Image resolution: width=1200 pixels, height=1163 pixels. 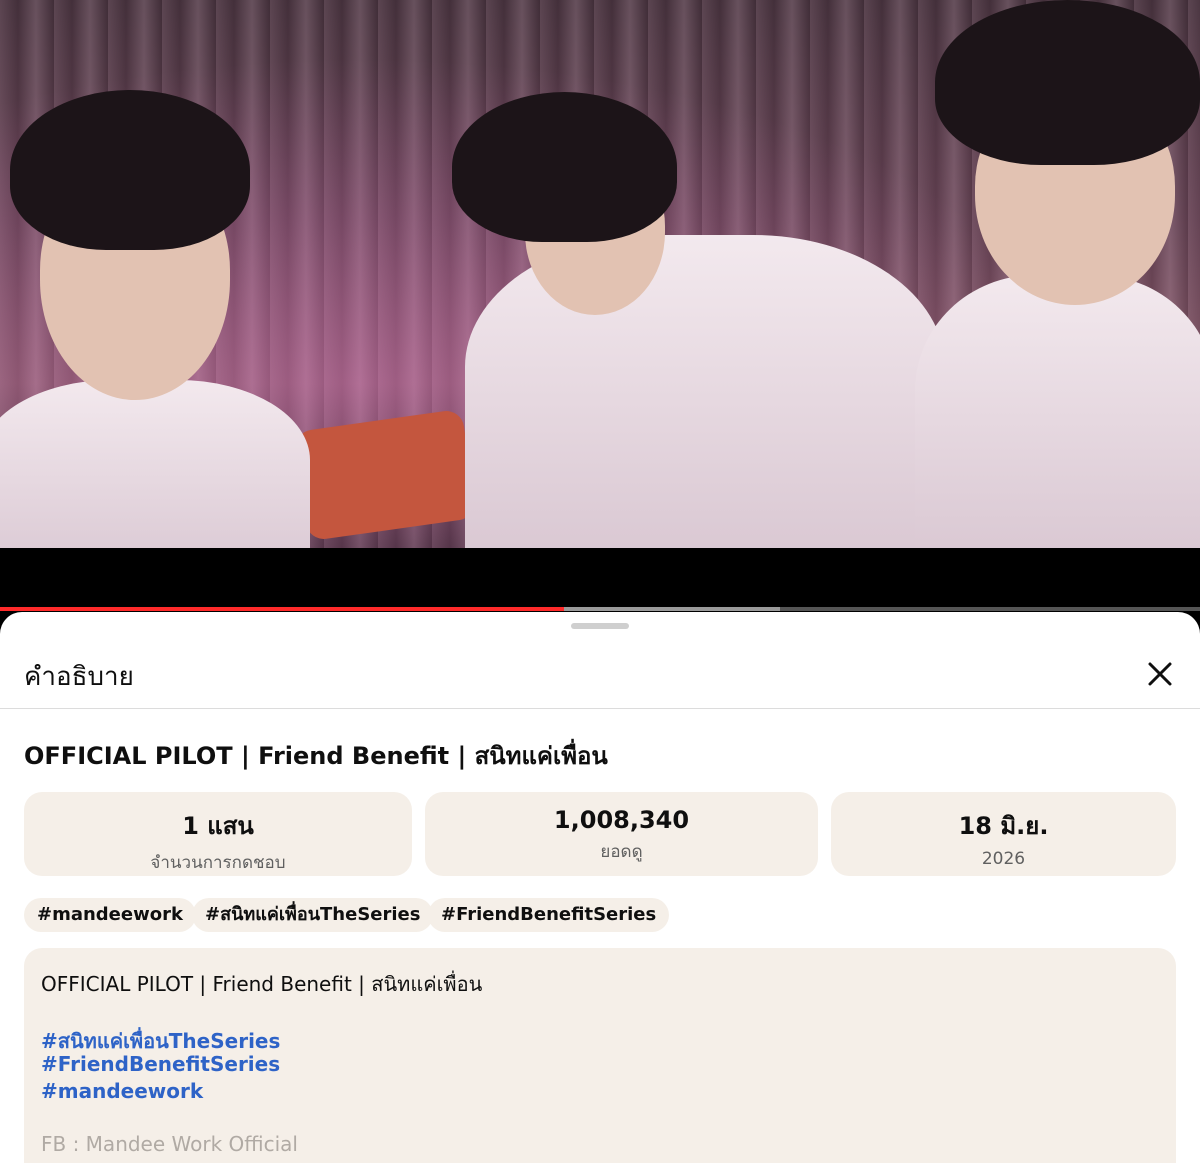 What do you see at coordinates (600, 708) in the screenshot?
I see `header-divider` at bounding box center [600, 708].